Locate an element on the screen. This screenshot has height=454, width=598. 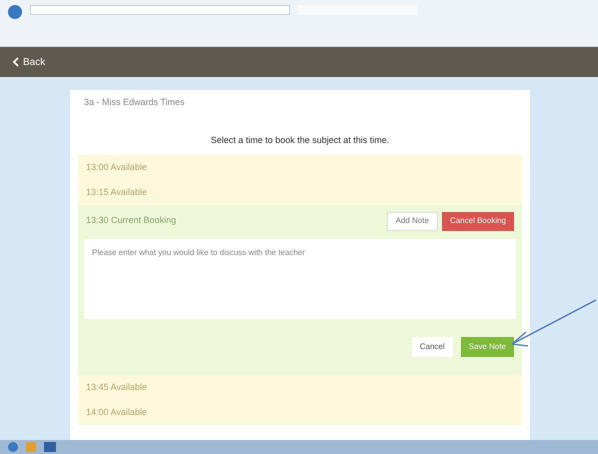
cancel-button: Cancel is located at coordinates (432, 347).